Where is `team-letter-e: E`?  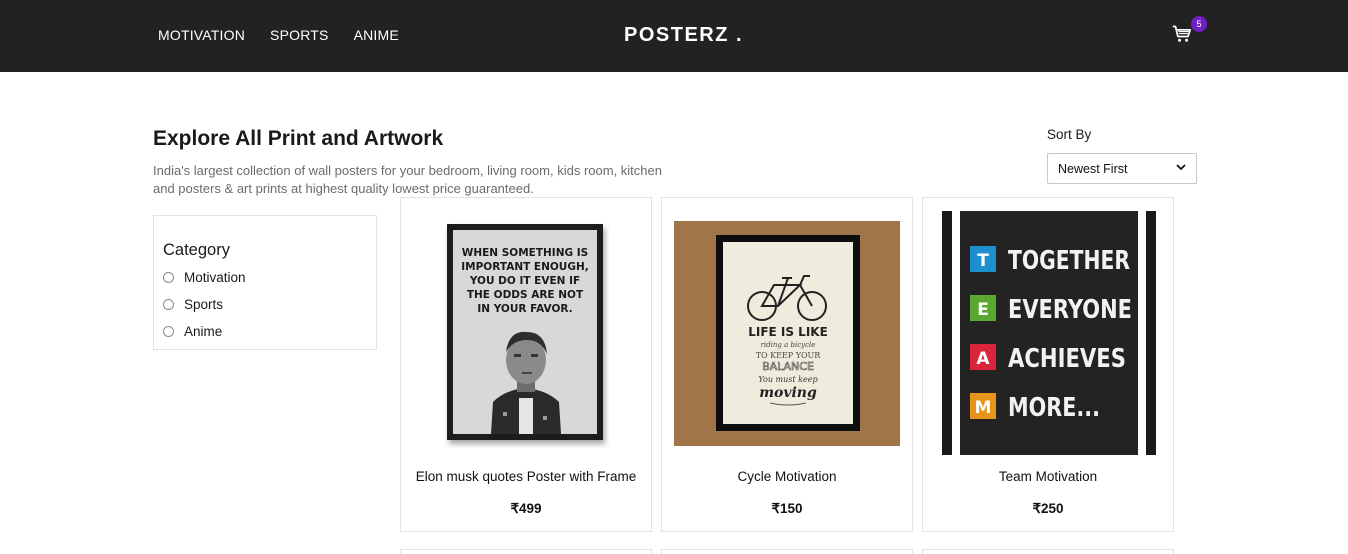 team-letter-e: E is located at coordinates (983, 310).